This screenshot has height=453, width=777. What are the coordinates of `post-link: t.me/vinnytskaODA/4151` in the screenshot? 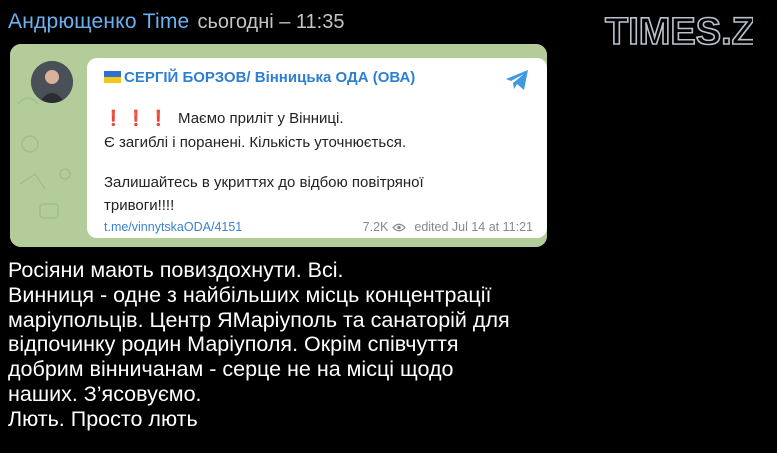 It's located at (173, 227).